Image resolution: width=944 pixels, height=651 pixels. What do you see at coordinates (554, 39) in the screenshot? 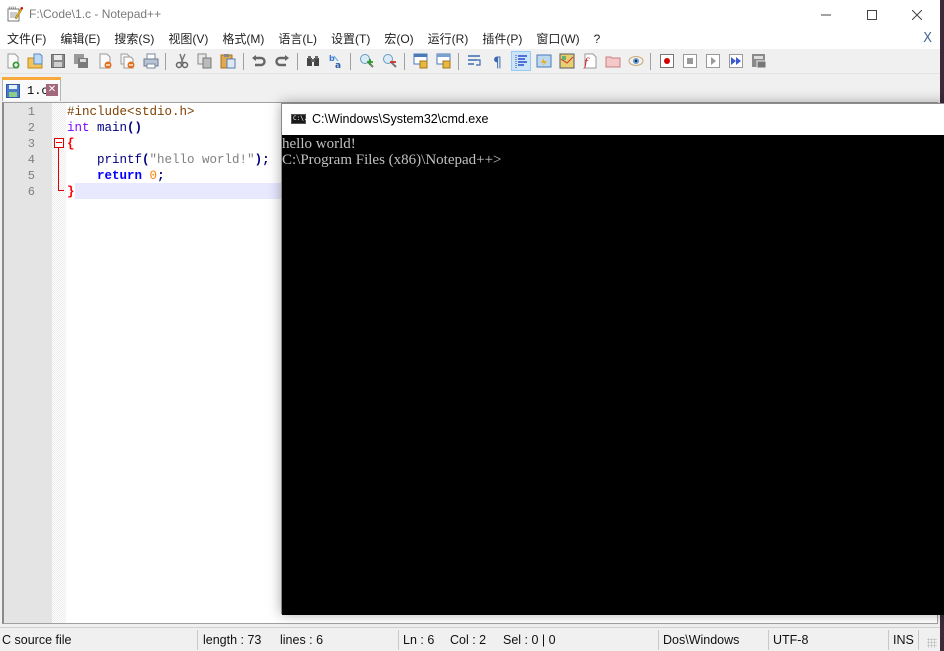
I see `menu-window: 窗口(W)` at bounding box center [554, 39].